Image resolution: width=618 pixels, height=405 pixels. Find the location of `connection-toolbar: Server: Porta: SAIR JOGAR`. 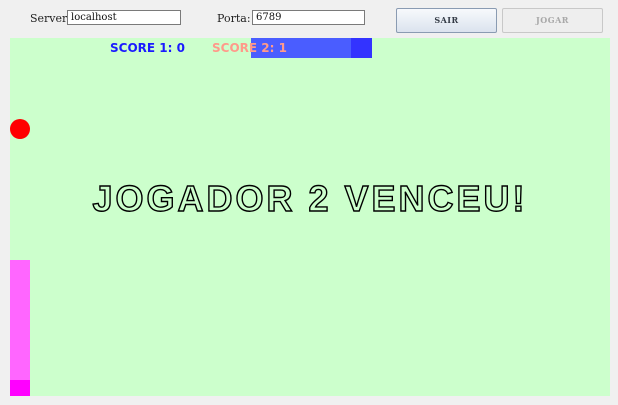

connection-toolbar: Server: Porta: SAIR JOGAR is located at coordinates (309, 19).